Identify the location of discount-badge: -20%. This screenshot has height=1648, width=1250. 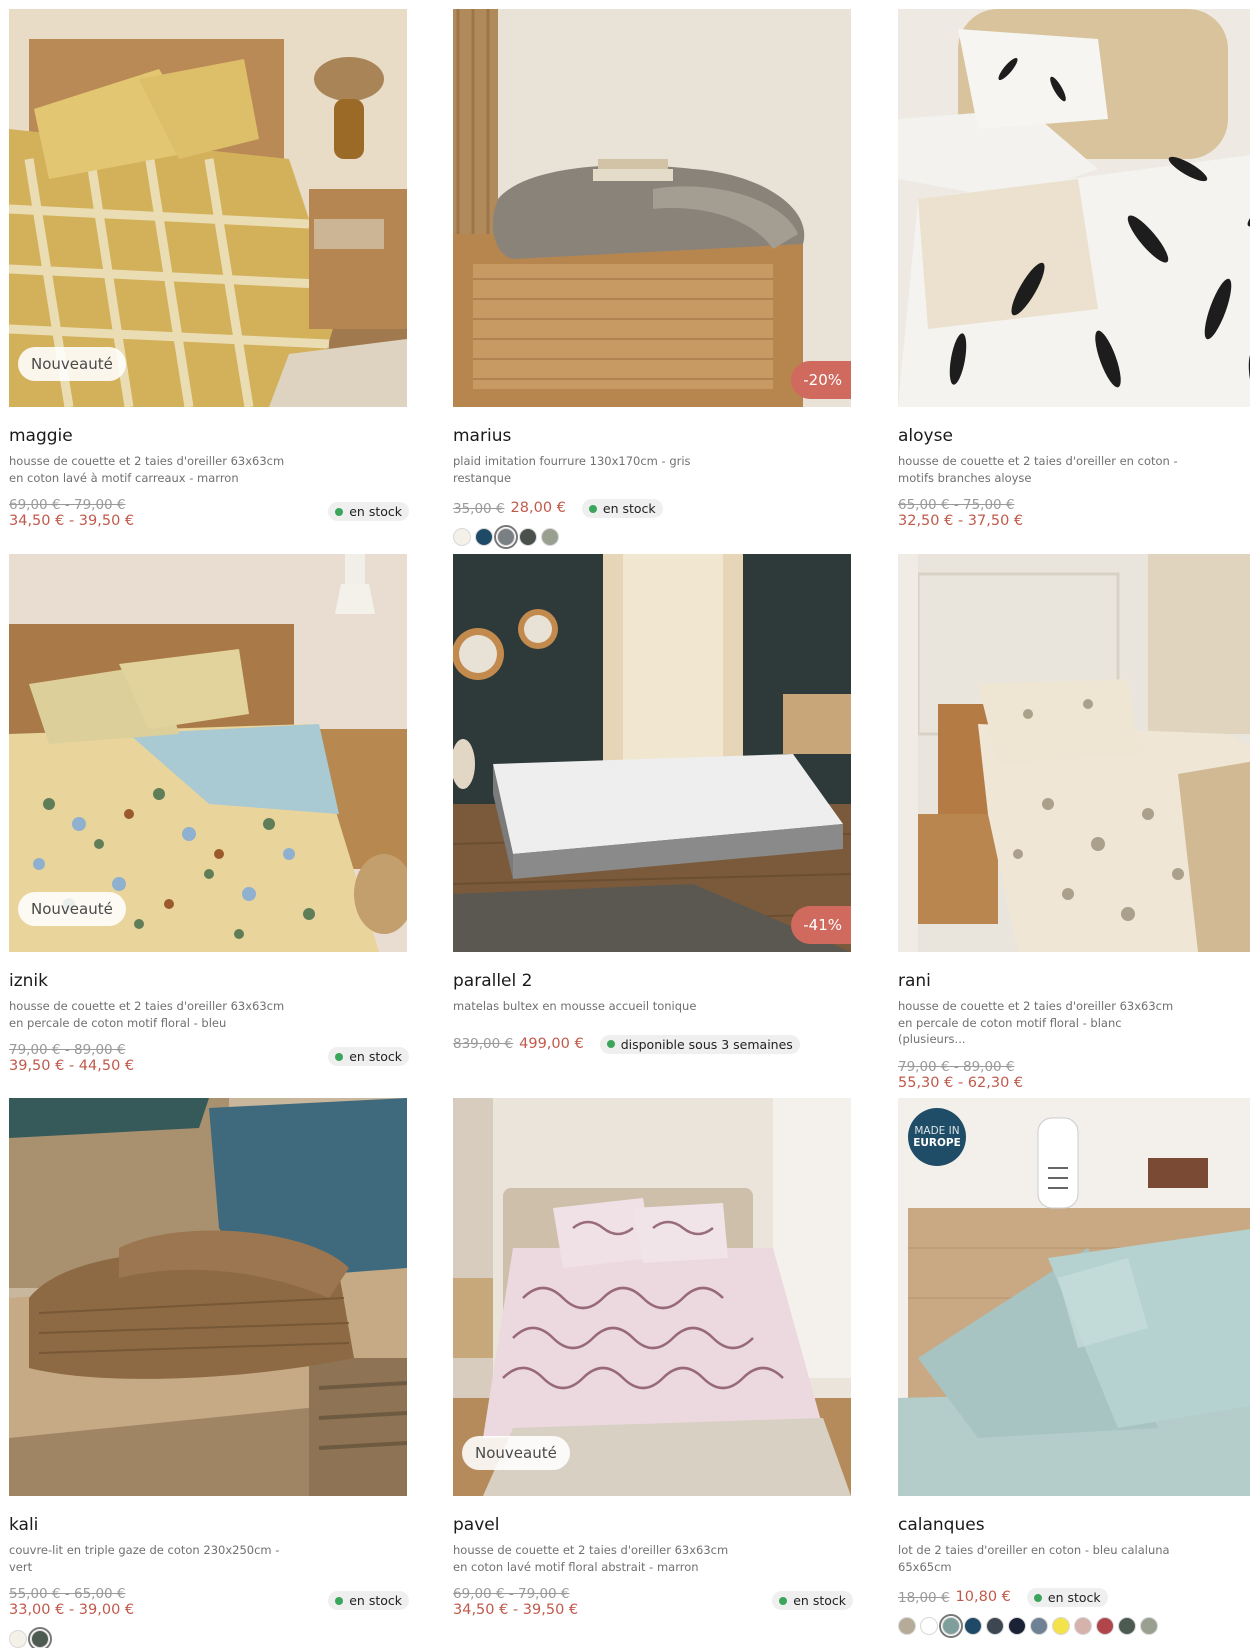
(821, 380).